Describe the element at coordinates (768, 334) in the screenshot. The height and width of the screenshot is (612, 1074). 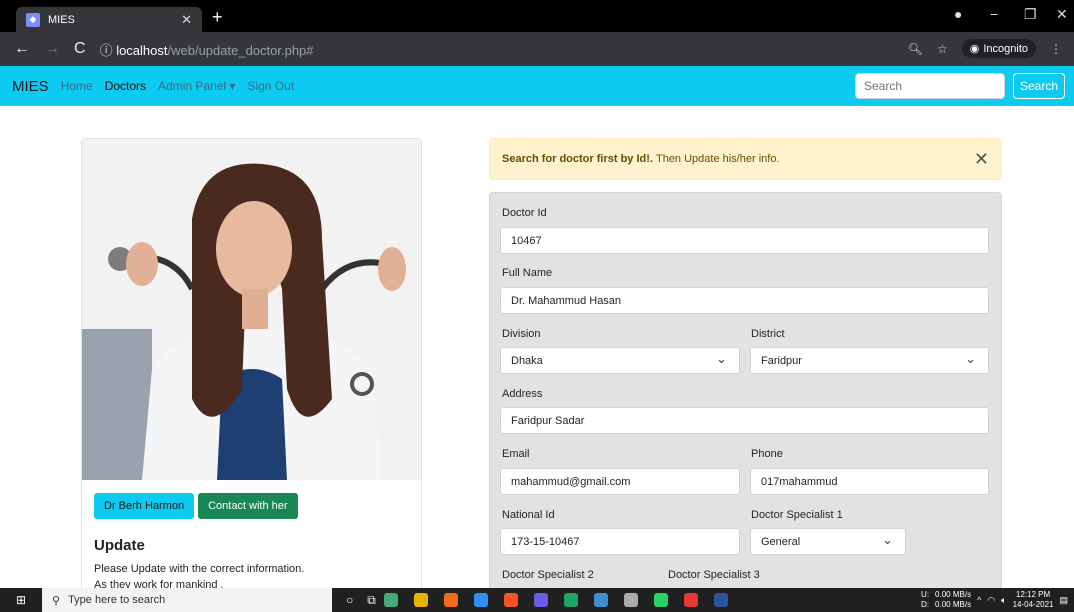
I see `district-label: District` at that location.